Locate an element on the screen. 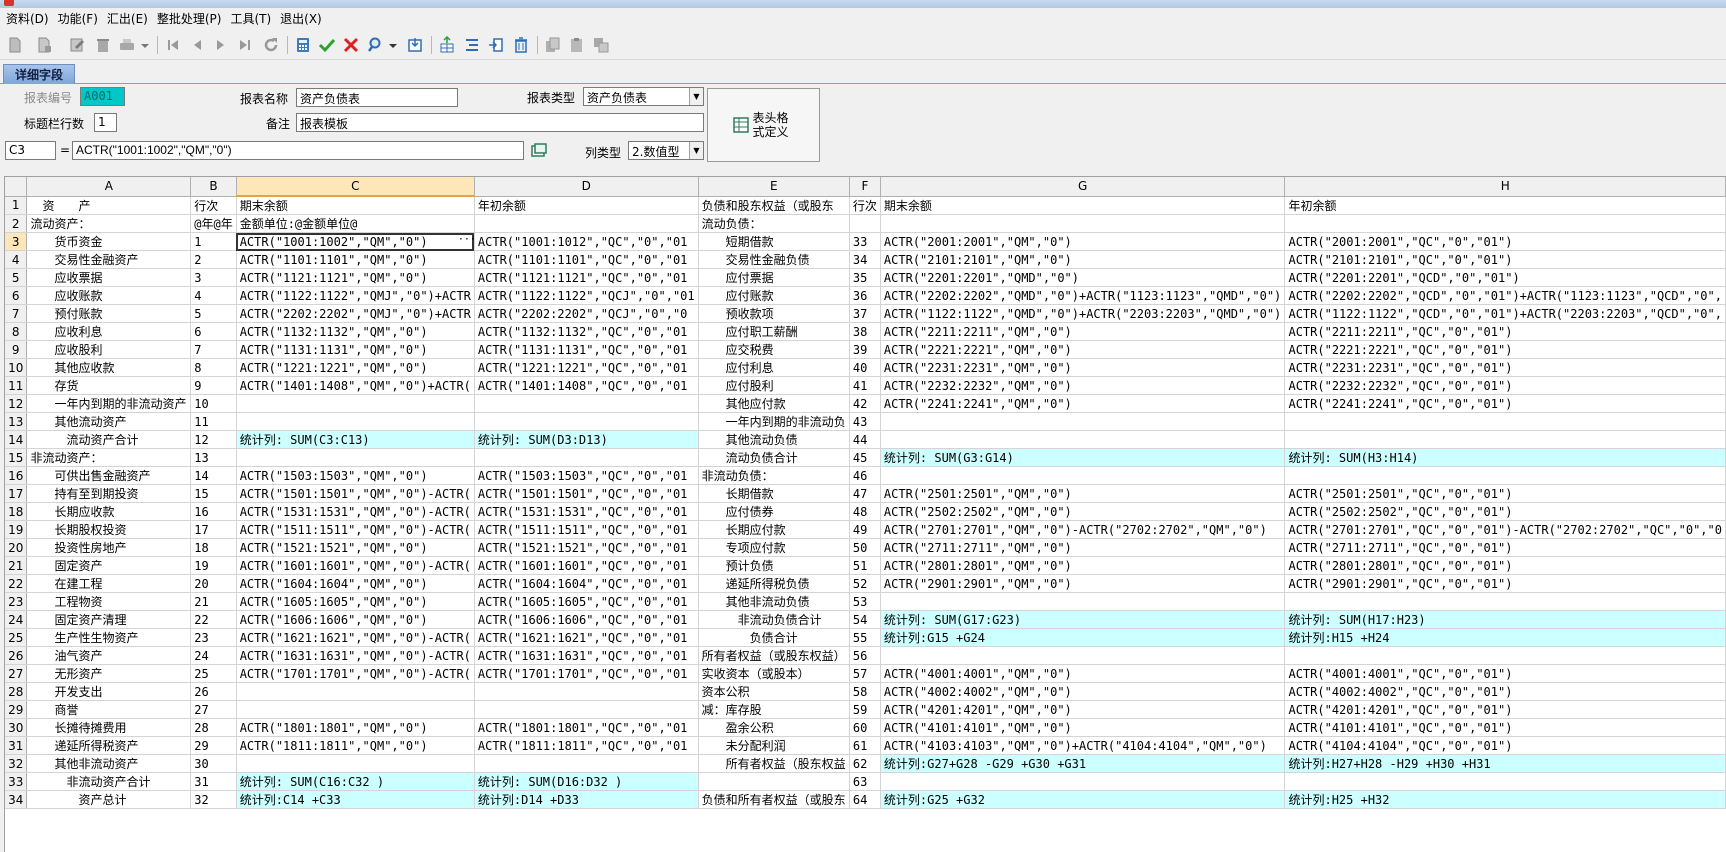 The height and width of the screenshot is (852, 1726). column-header: C is located at coordinates (355, 187).